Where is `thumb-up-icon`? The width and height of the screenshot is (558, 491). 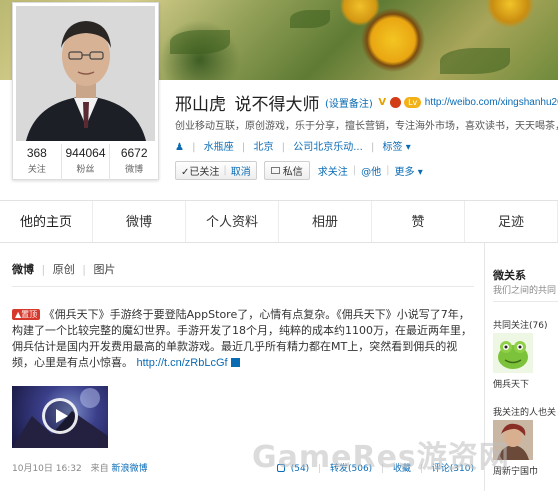 thumb-up-icon is located at coordinates (280, 468).